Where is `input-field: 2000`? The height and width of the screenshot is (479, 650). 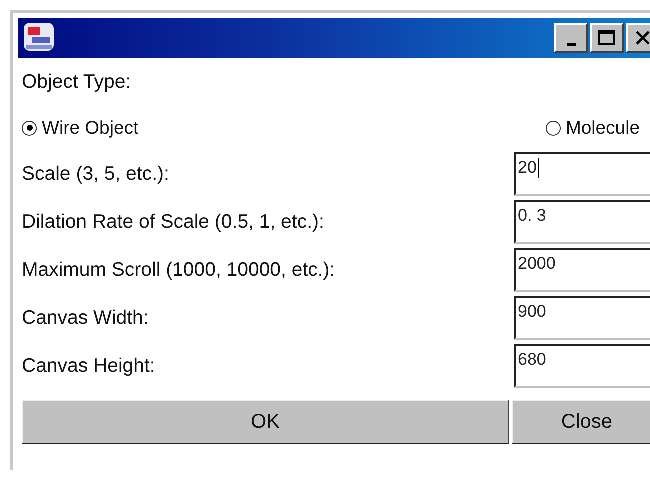
input-field: 2000 is located at coordinates (582, 270).